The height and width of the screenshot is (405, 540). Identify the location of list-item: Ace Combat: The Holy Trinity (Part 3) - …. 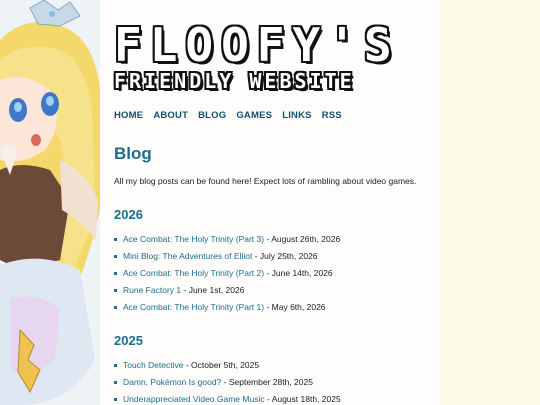
(274, 239).